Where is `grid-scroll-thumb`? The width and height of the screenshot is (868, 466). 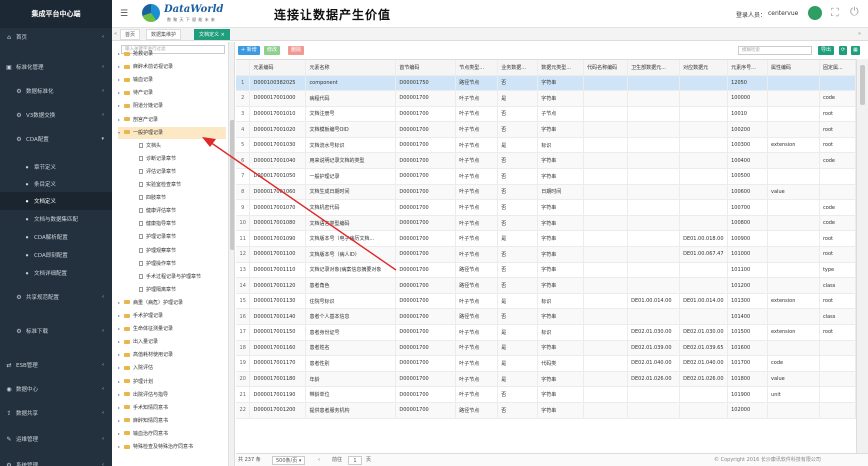
grid-scroll-thumb is located at coordinates (862, 85).